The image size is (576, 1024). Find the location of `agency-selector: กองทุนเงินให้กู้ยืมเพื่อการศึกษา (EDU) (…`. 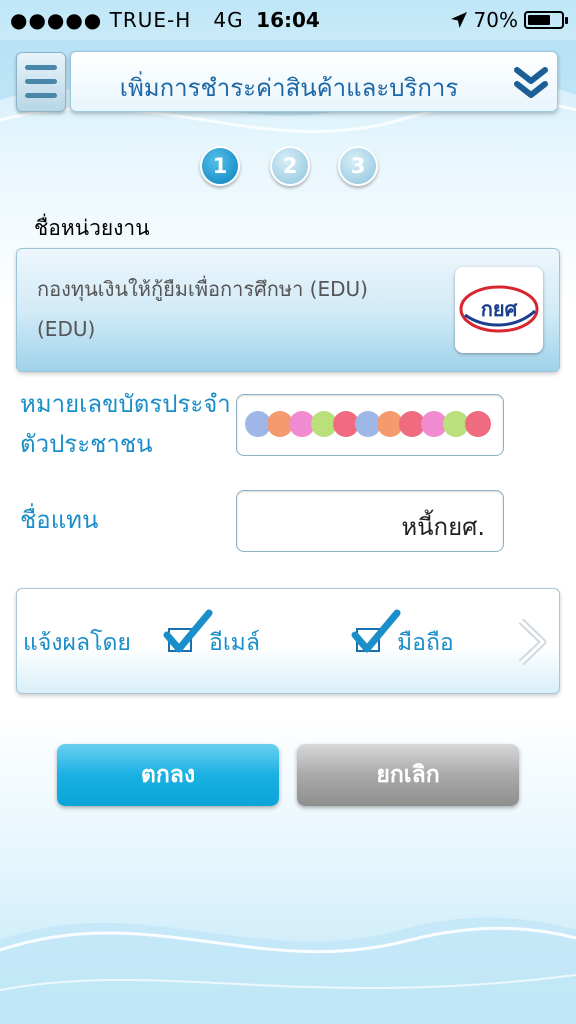

agency-selector: กองทุนเงินให้กู้ยืมเพื่อการศึกษา (EDU) (… is located at coordinates (288, 310).